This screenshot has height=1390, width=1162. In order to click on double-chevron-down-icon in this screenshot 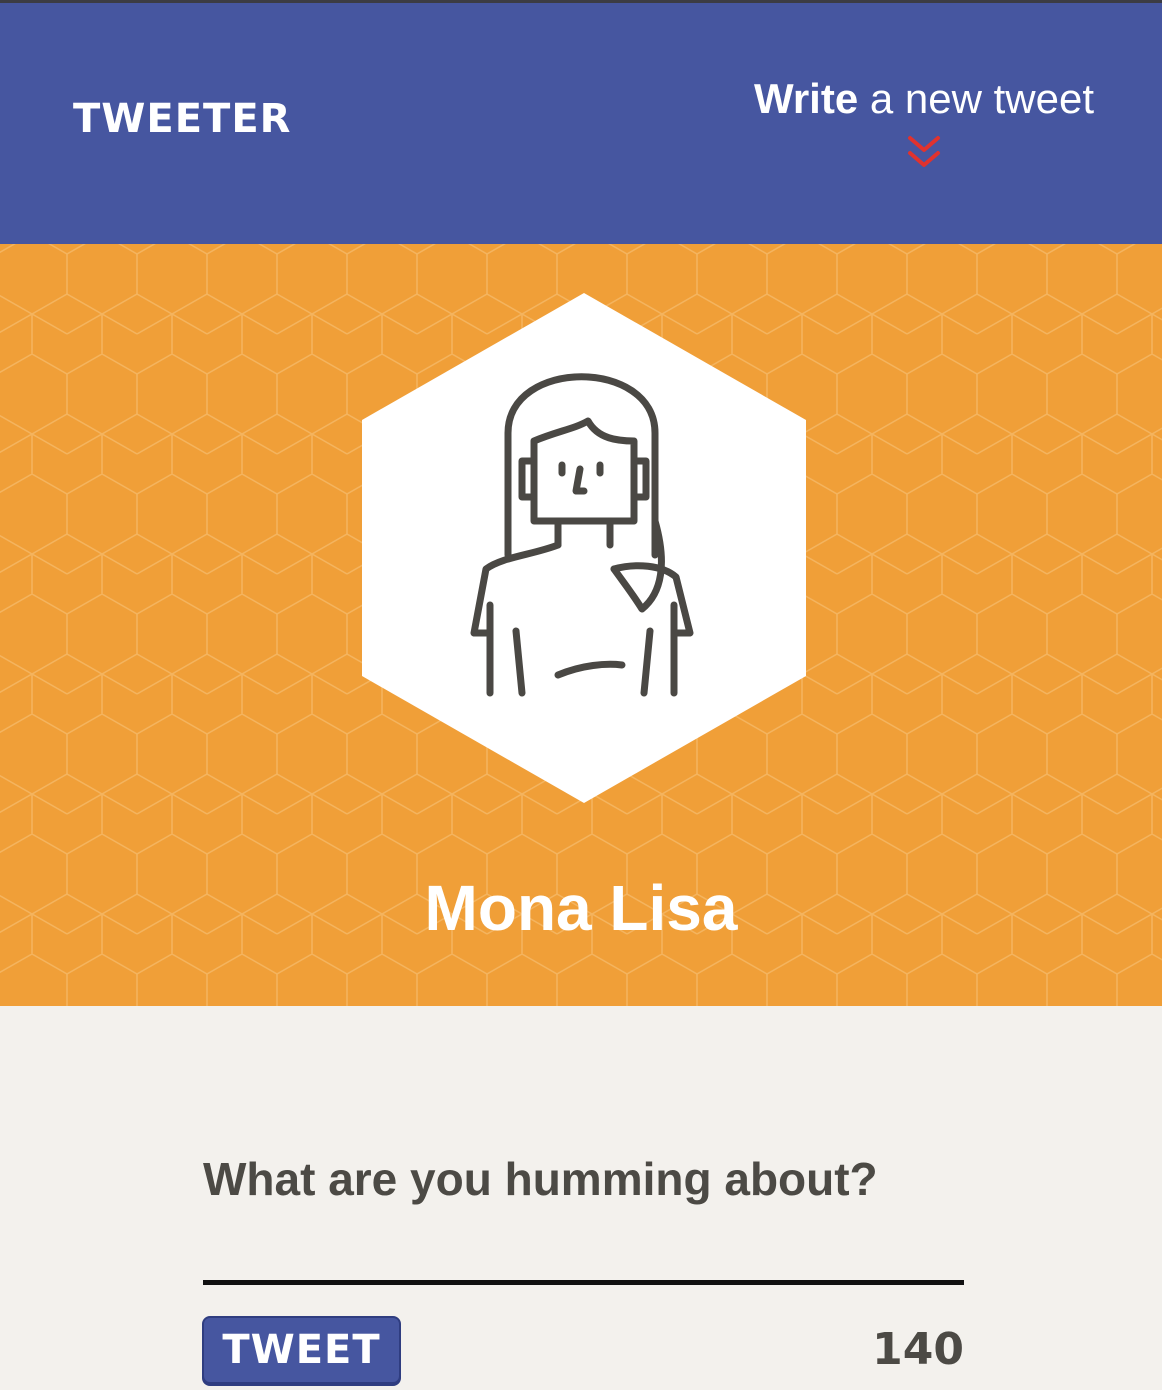, I will do `click(923, 151)`.